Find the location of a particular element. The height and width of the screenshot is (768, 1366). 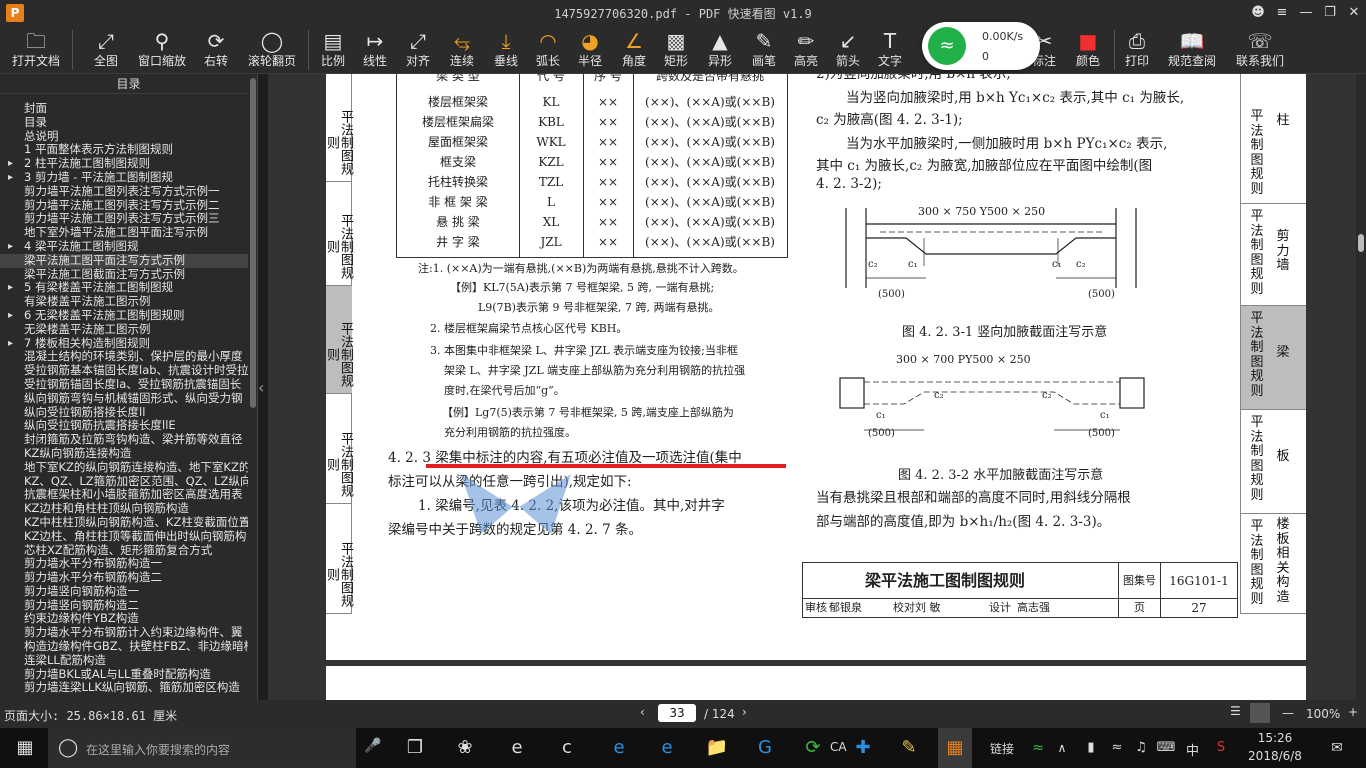

contact-button: ☏ 联系我们 is located at coordinates (1260, 50).